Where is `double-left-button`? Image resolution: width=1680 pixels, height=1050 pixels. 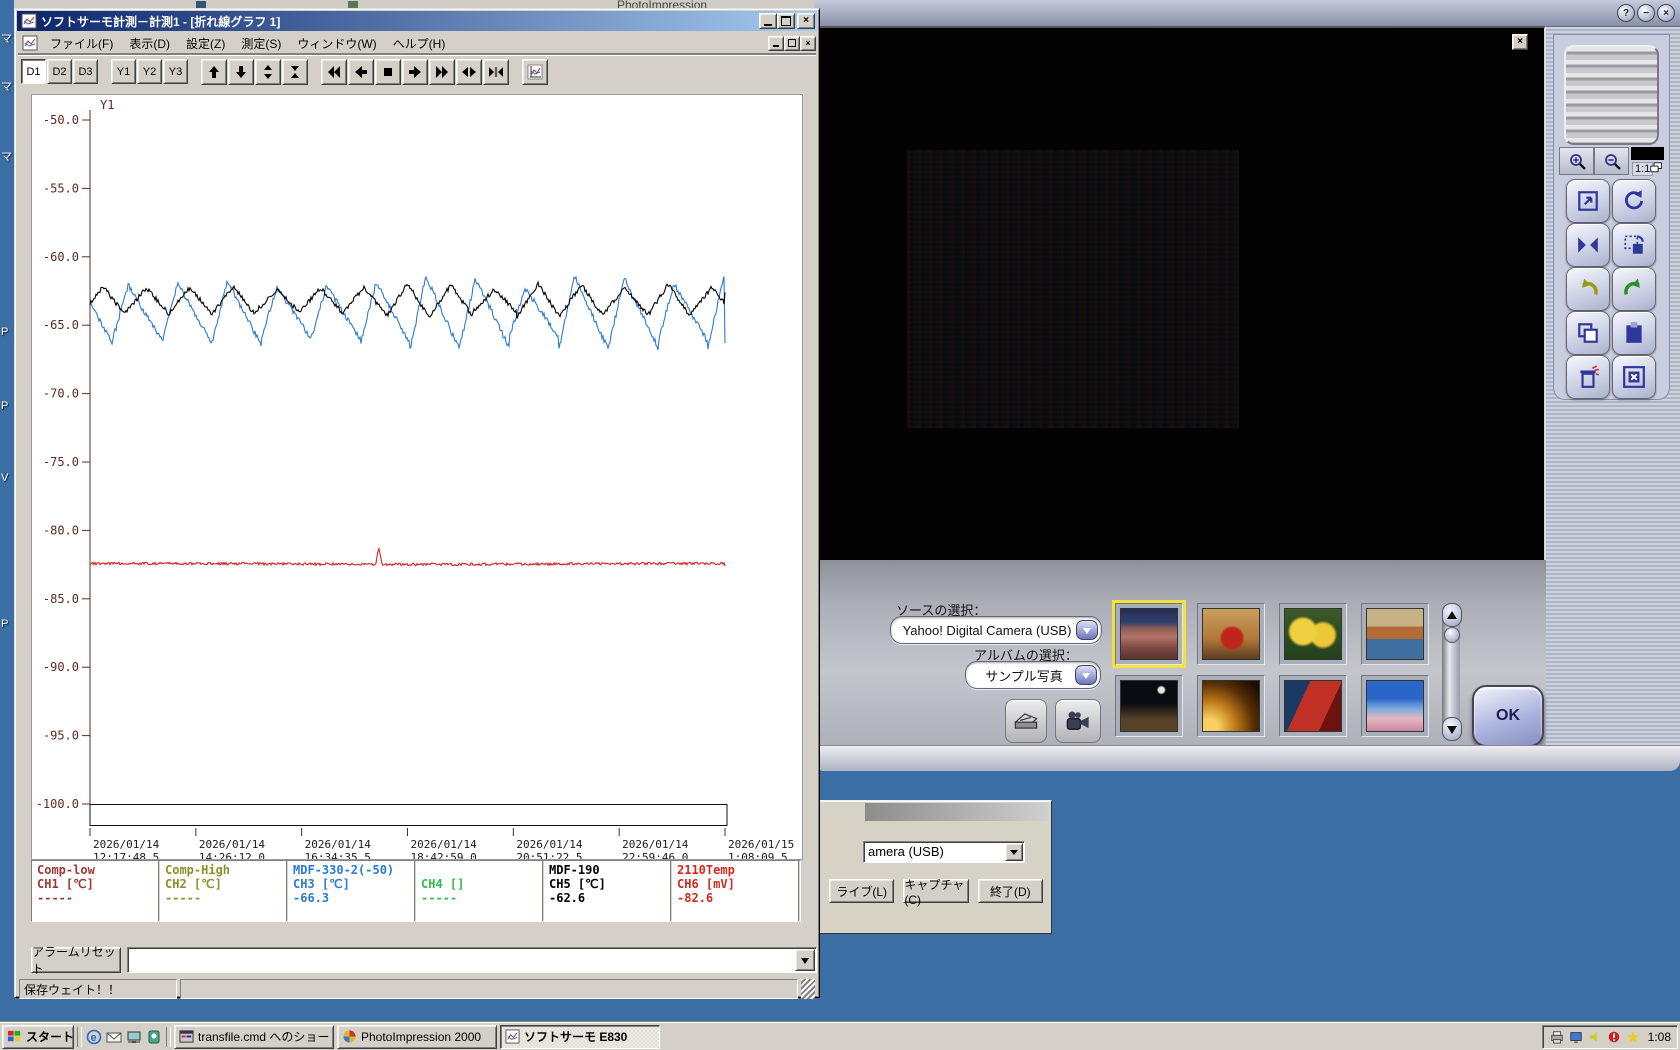
double-left-button is located at coordinates (334, 71).